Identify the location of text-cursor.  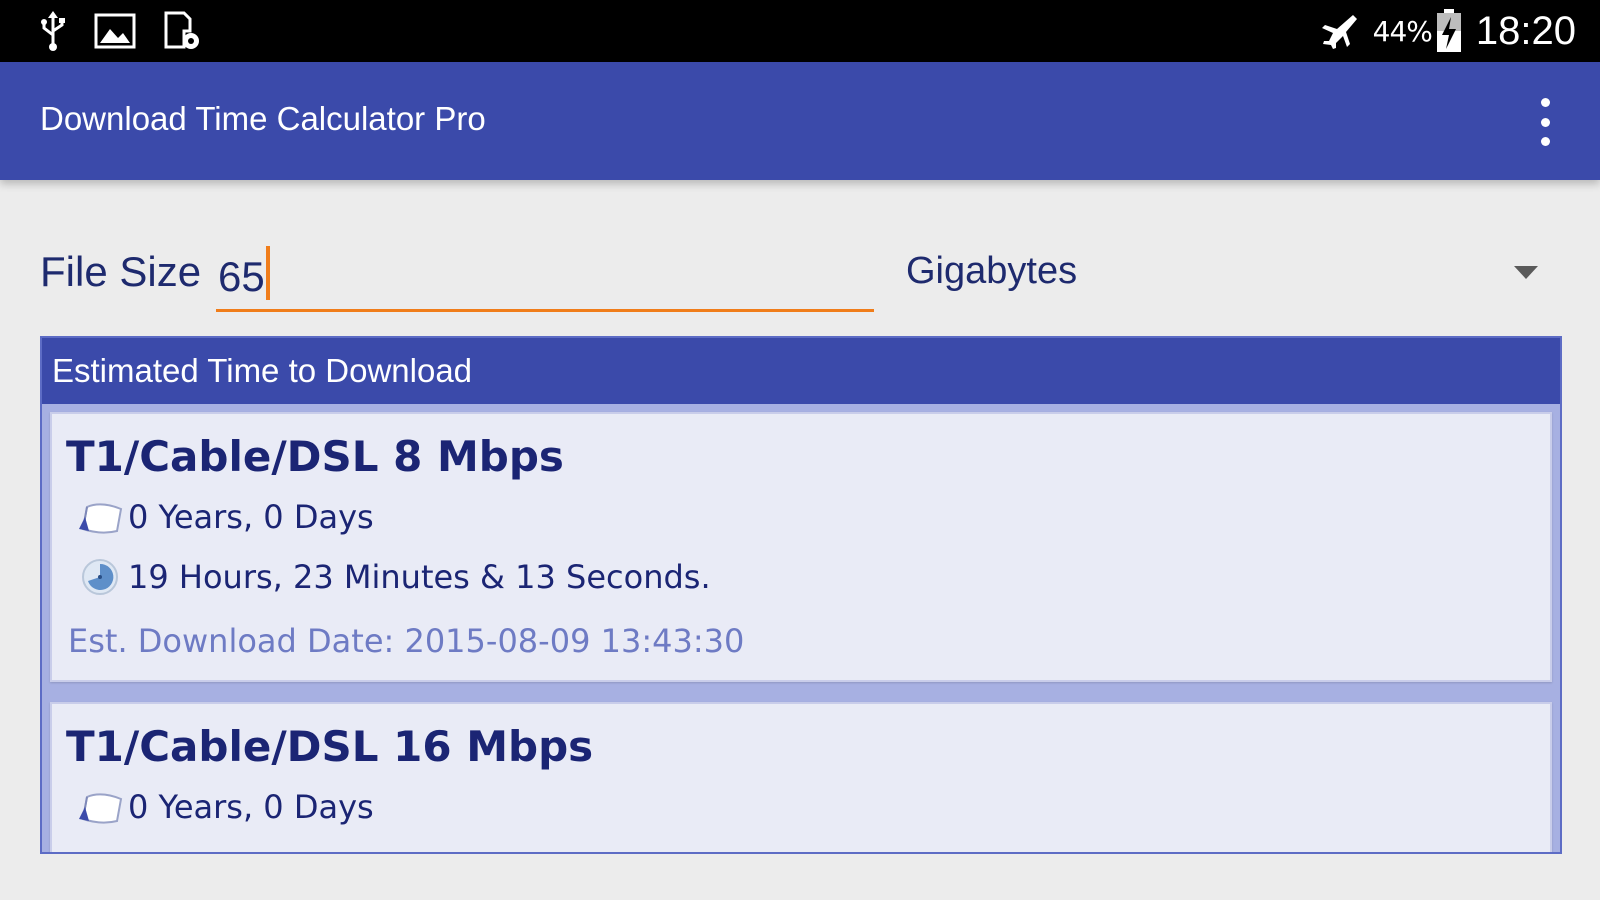
(268, 273).